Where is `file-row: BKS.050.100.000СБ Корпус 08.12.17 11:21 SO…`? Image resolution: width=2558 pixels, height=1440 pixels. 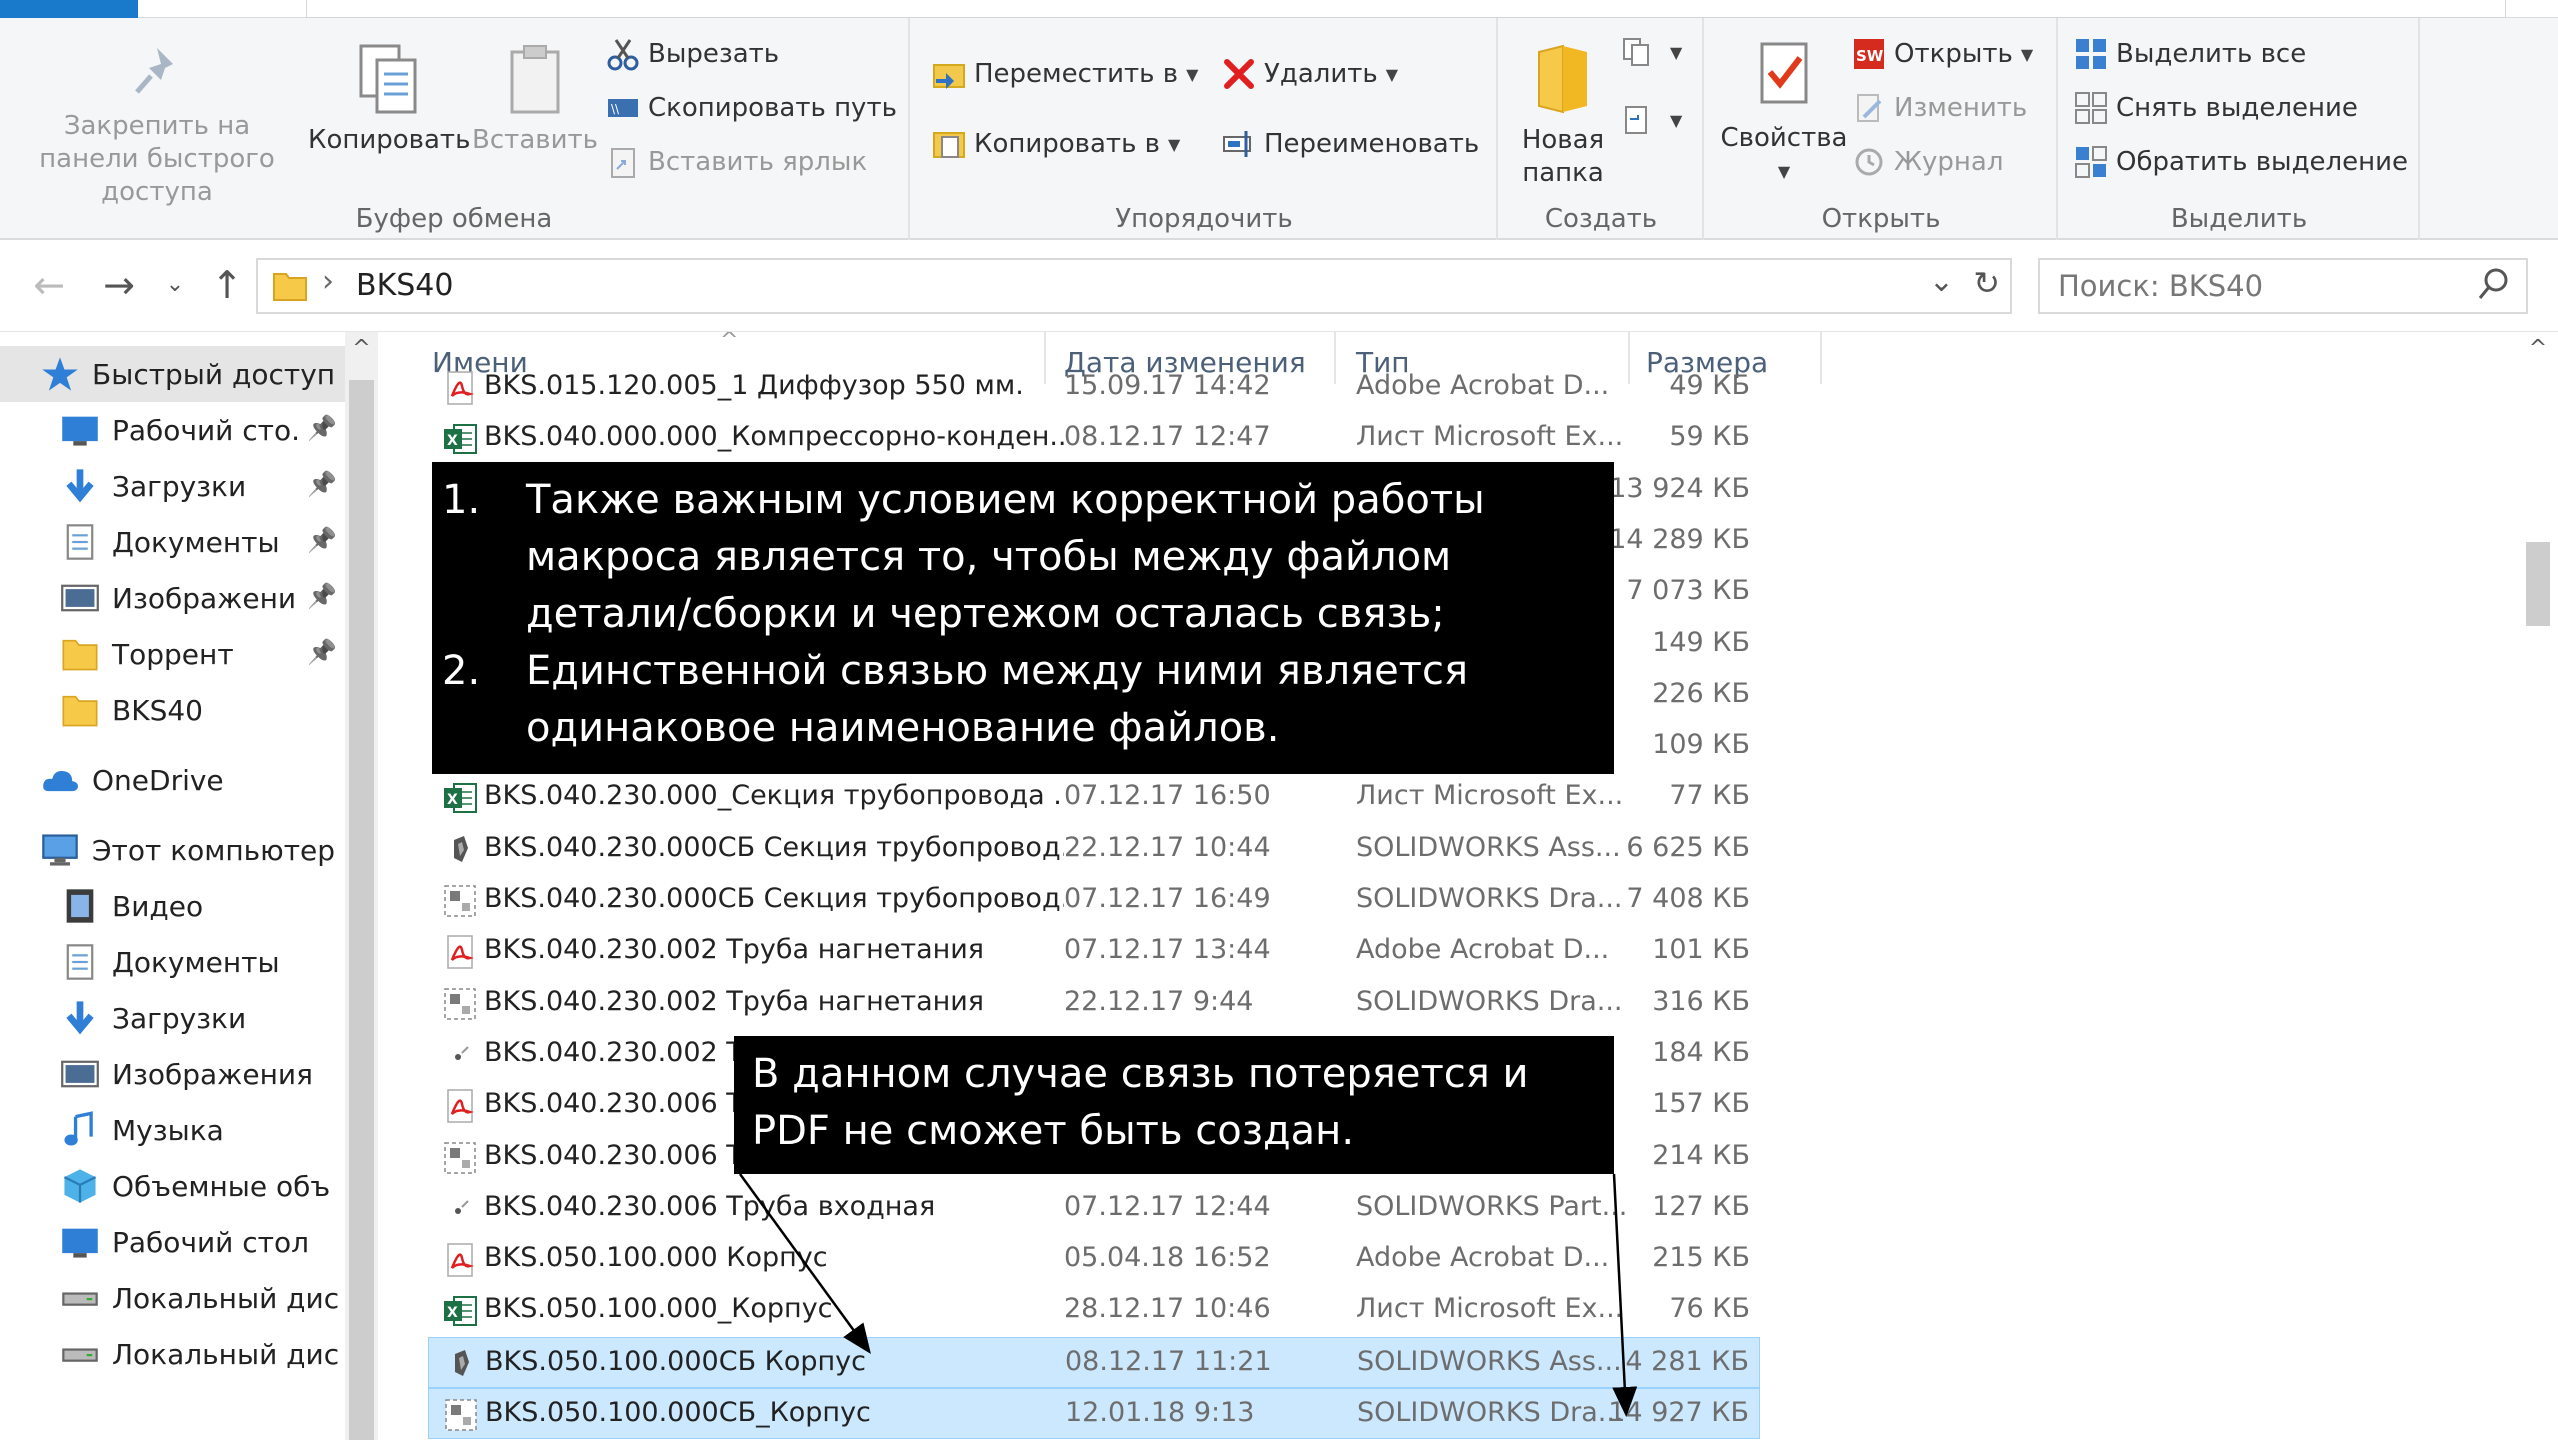 file-row: BKS.050.100.000СБ Корпус 08.12.17 11:21 SO… is located at coordinates (1094, 1362).